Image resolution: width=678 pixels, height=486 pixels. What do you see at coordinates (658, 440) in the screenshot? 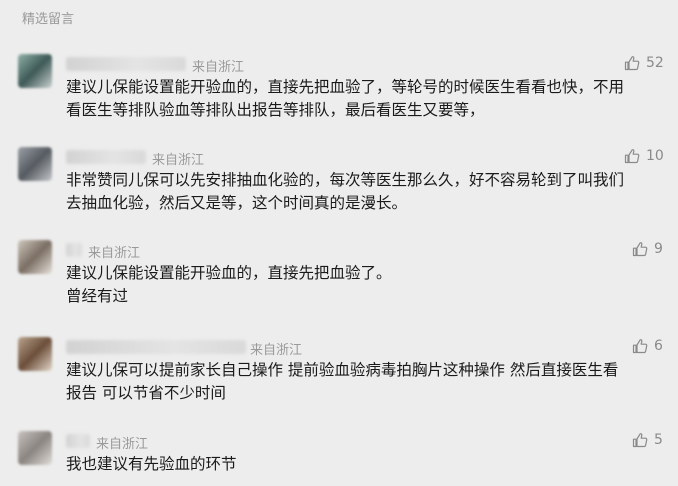
I see `like-count: 5` at bounding box center [658, 440].